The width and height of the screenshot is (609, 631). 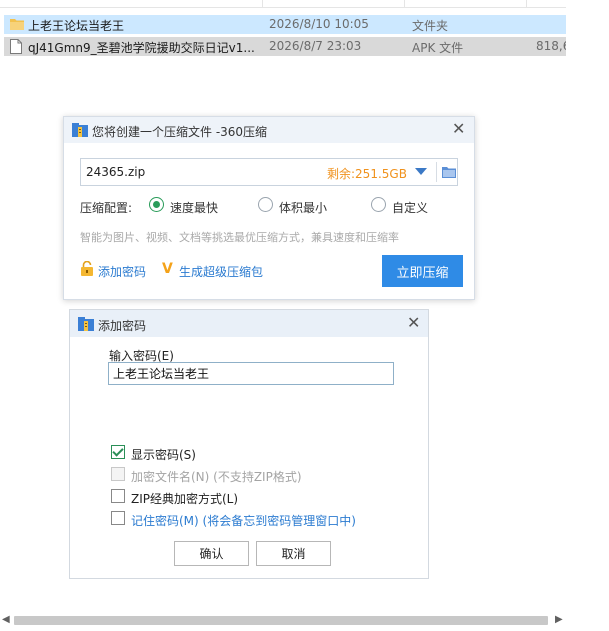 I want to click on file-date: 2026/8/10 10:05, so click(x=319, y=24).